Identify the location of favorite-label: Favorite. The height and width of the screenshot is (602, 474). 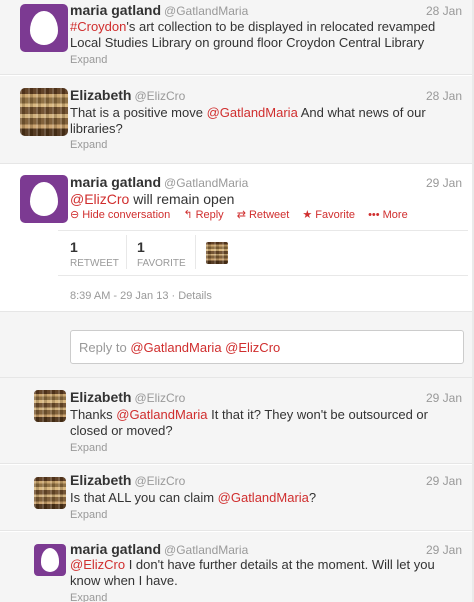
(335, 215).